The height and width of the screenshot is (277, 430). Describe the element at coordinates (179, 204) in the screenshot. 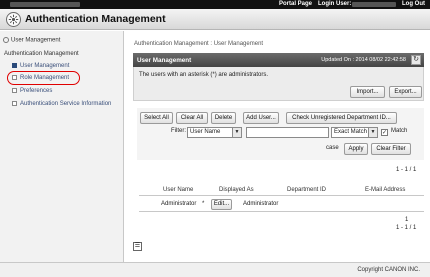

I see `cell-user-name: Administrator` at that location.